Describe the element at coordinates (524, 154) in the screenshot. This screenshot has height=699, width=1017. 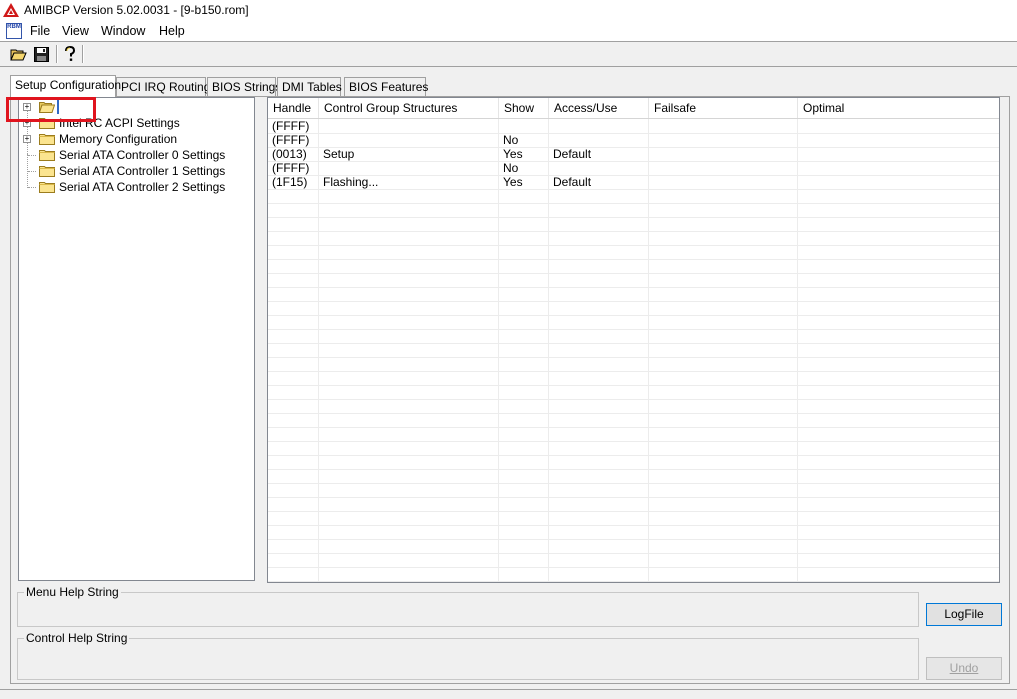
I see `table-cell: Yes` at that location.